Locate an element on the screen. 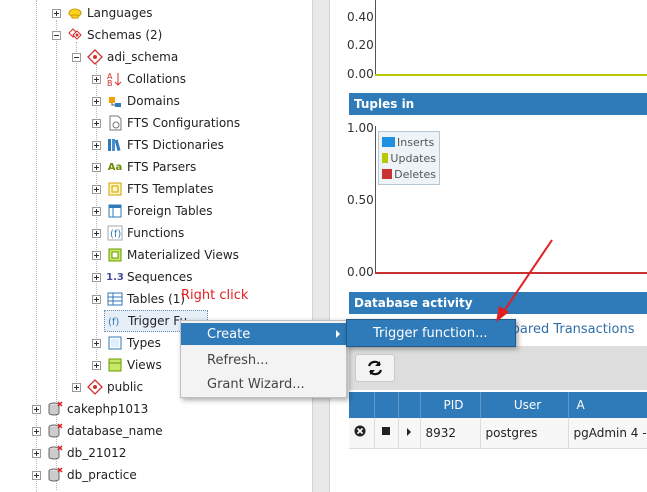  fts-templates-icon is located at coordinates (115, 189).